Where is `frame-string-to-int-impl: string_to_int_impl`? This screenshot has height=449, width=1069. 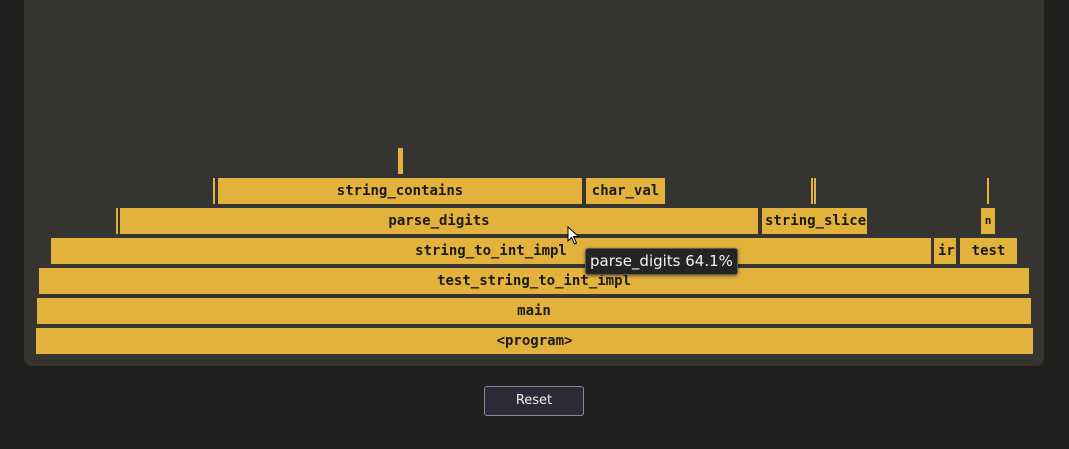 frame-string-to-int-impl: string_to_int_impl is located at coordinates (491, 251).